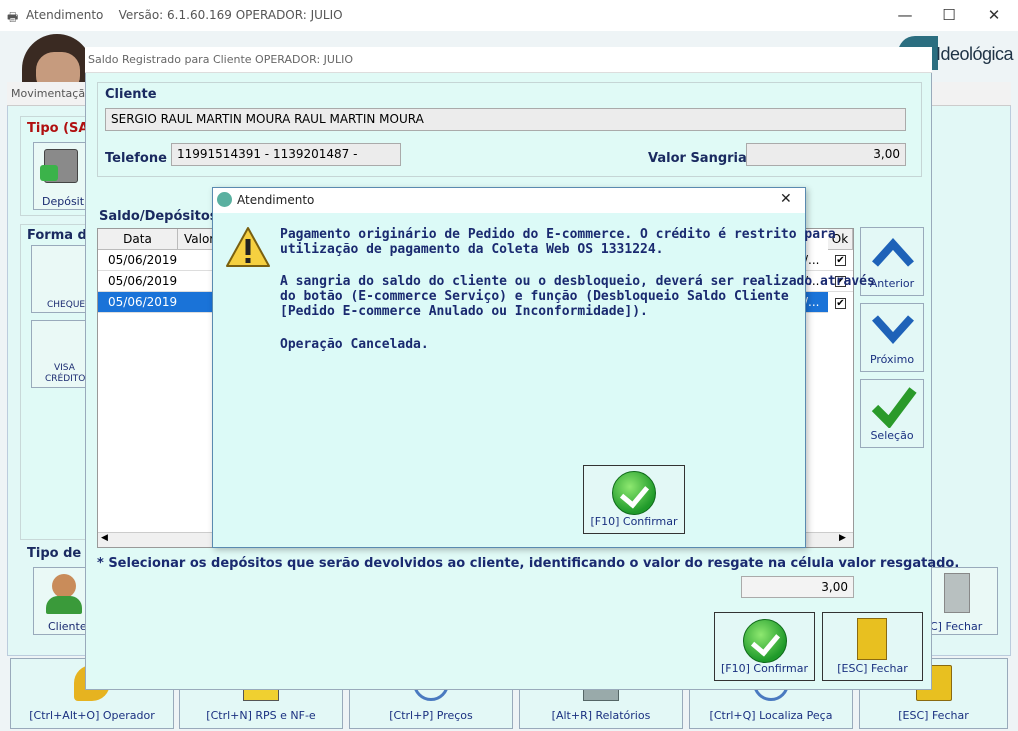 This screenshot has width=1018, height=731. I want to click on app-icon: 🖶, so click(13, 17).